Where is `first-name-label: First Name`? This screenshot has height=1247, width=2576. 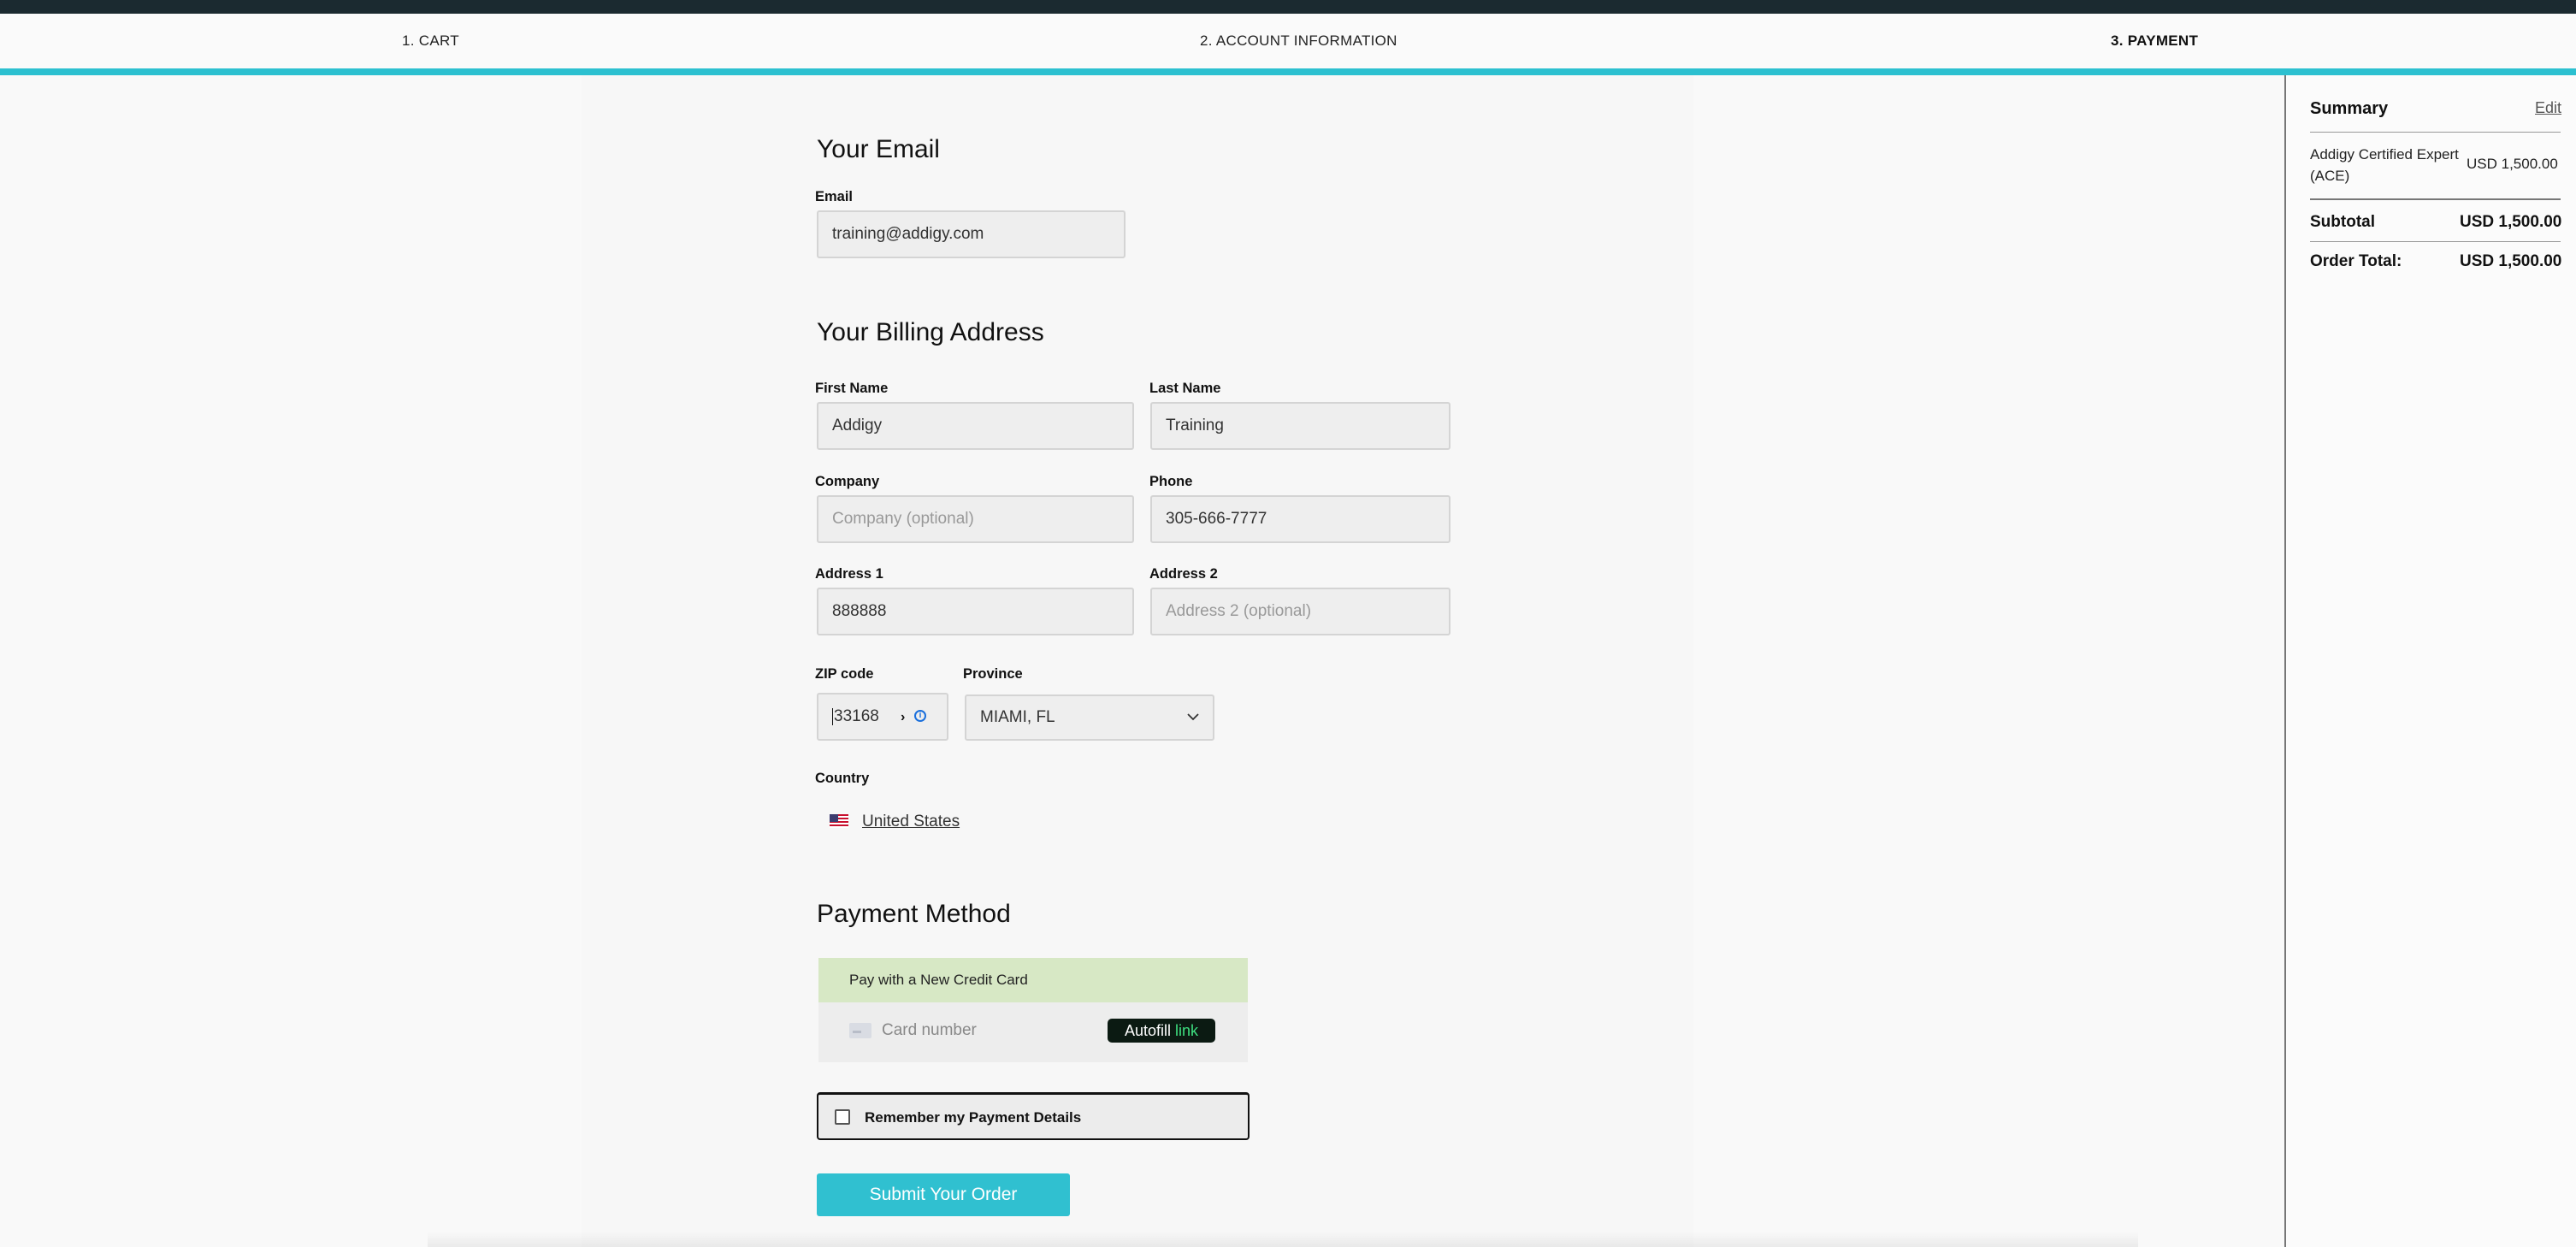 first-name-label: First Name is located at coordinates (852, 388).